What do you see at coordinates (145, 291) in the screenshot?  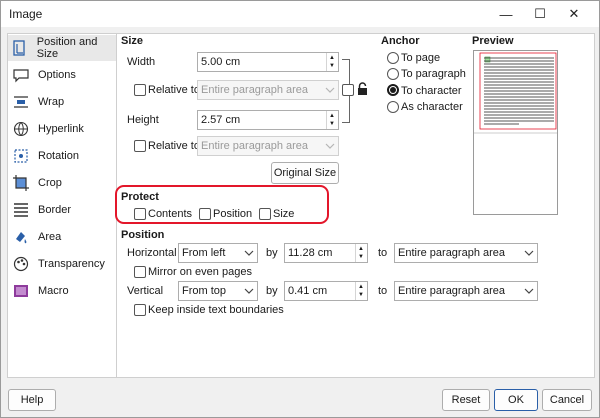 I see `vertical-label: Vertical` at bounding box center [145, 291].